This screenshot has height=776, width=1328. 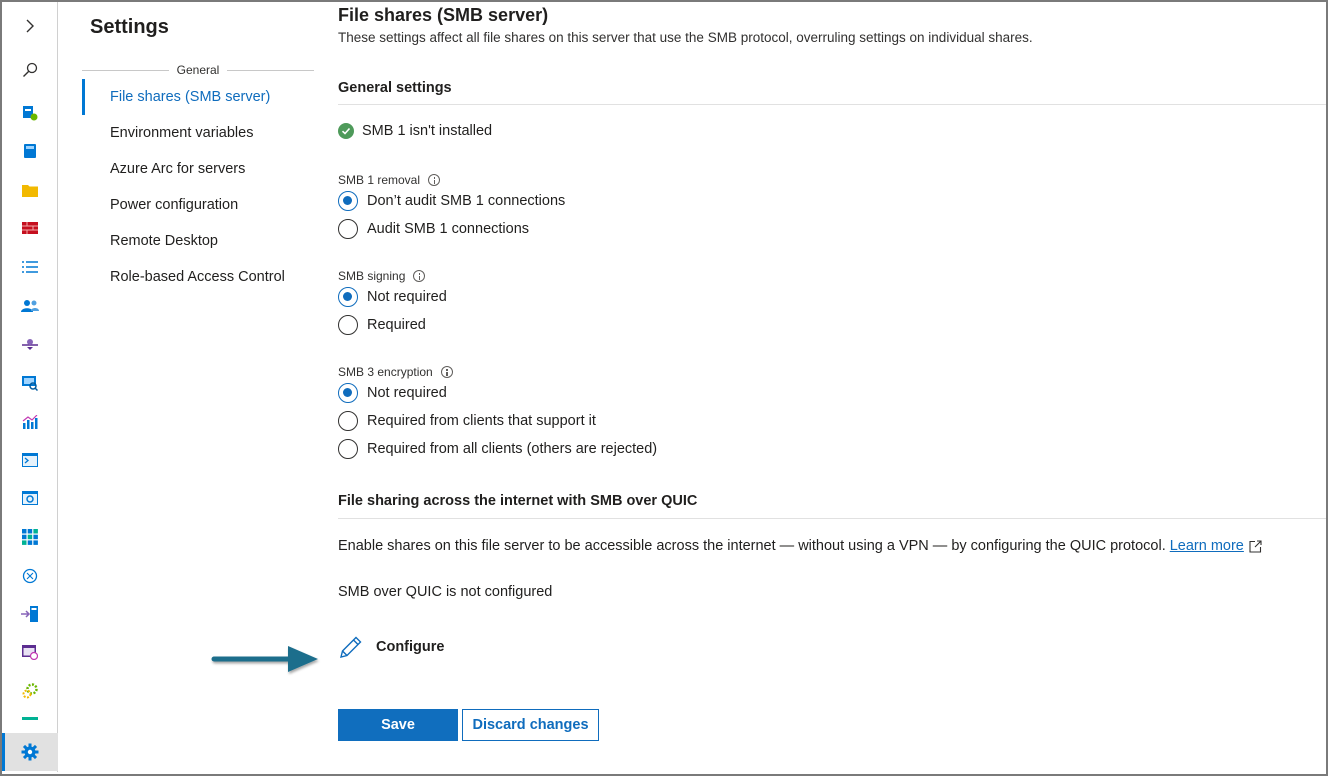 I want to click on radio-label: Don’t audit SMB 1 connections, so click(x=466, y=201).